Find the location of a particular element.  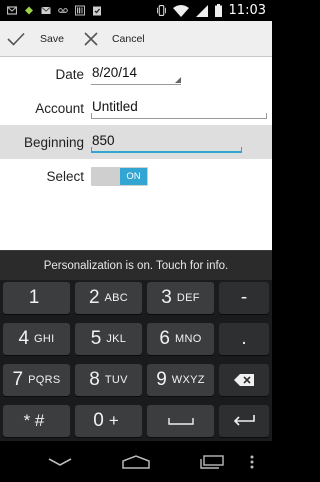

cancel-label: Cancel is located at coordinates (128, 38).